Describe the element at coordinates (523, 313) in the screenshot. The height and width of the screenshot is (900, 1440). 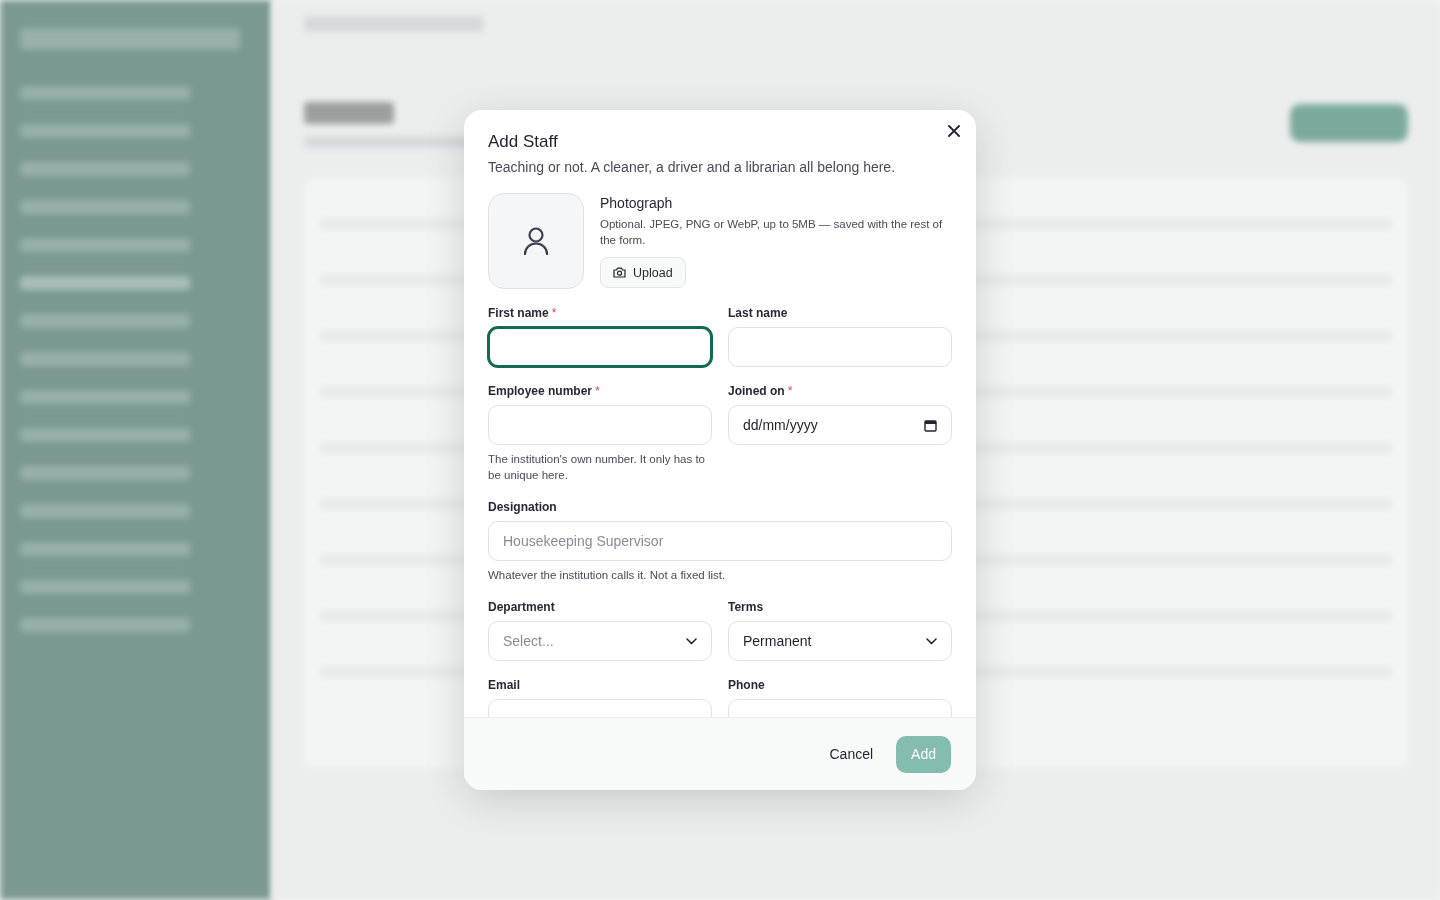
I see `field-label: First name *` at that location.